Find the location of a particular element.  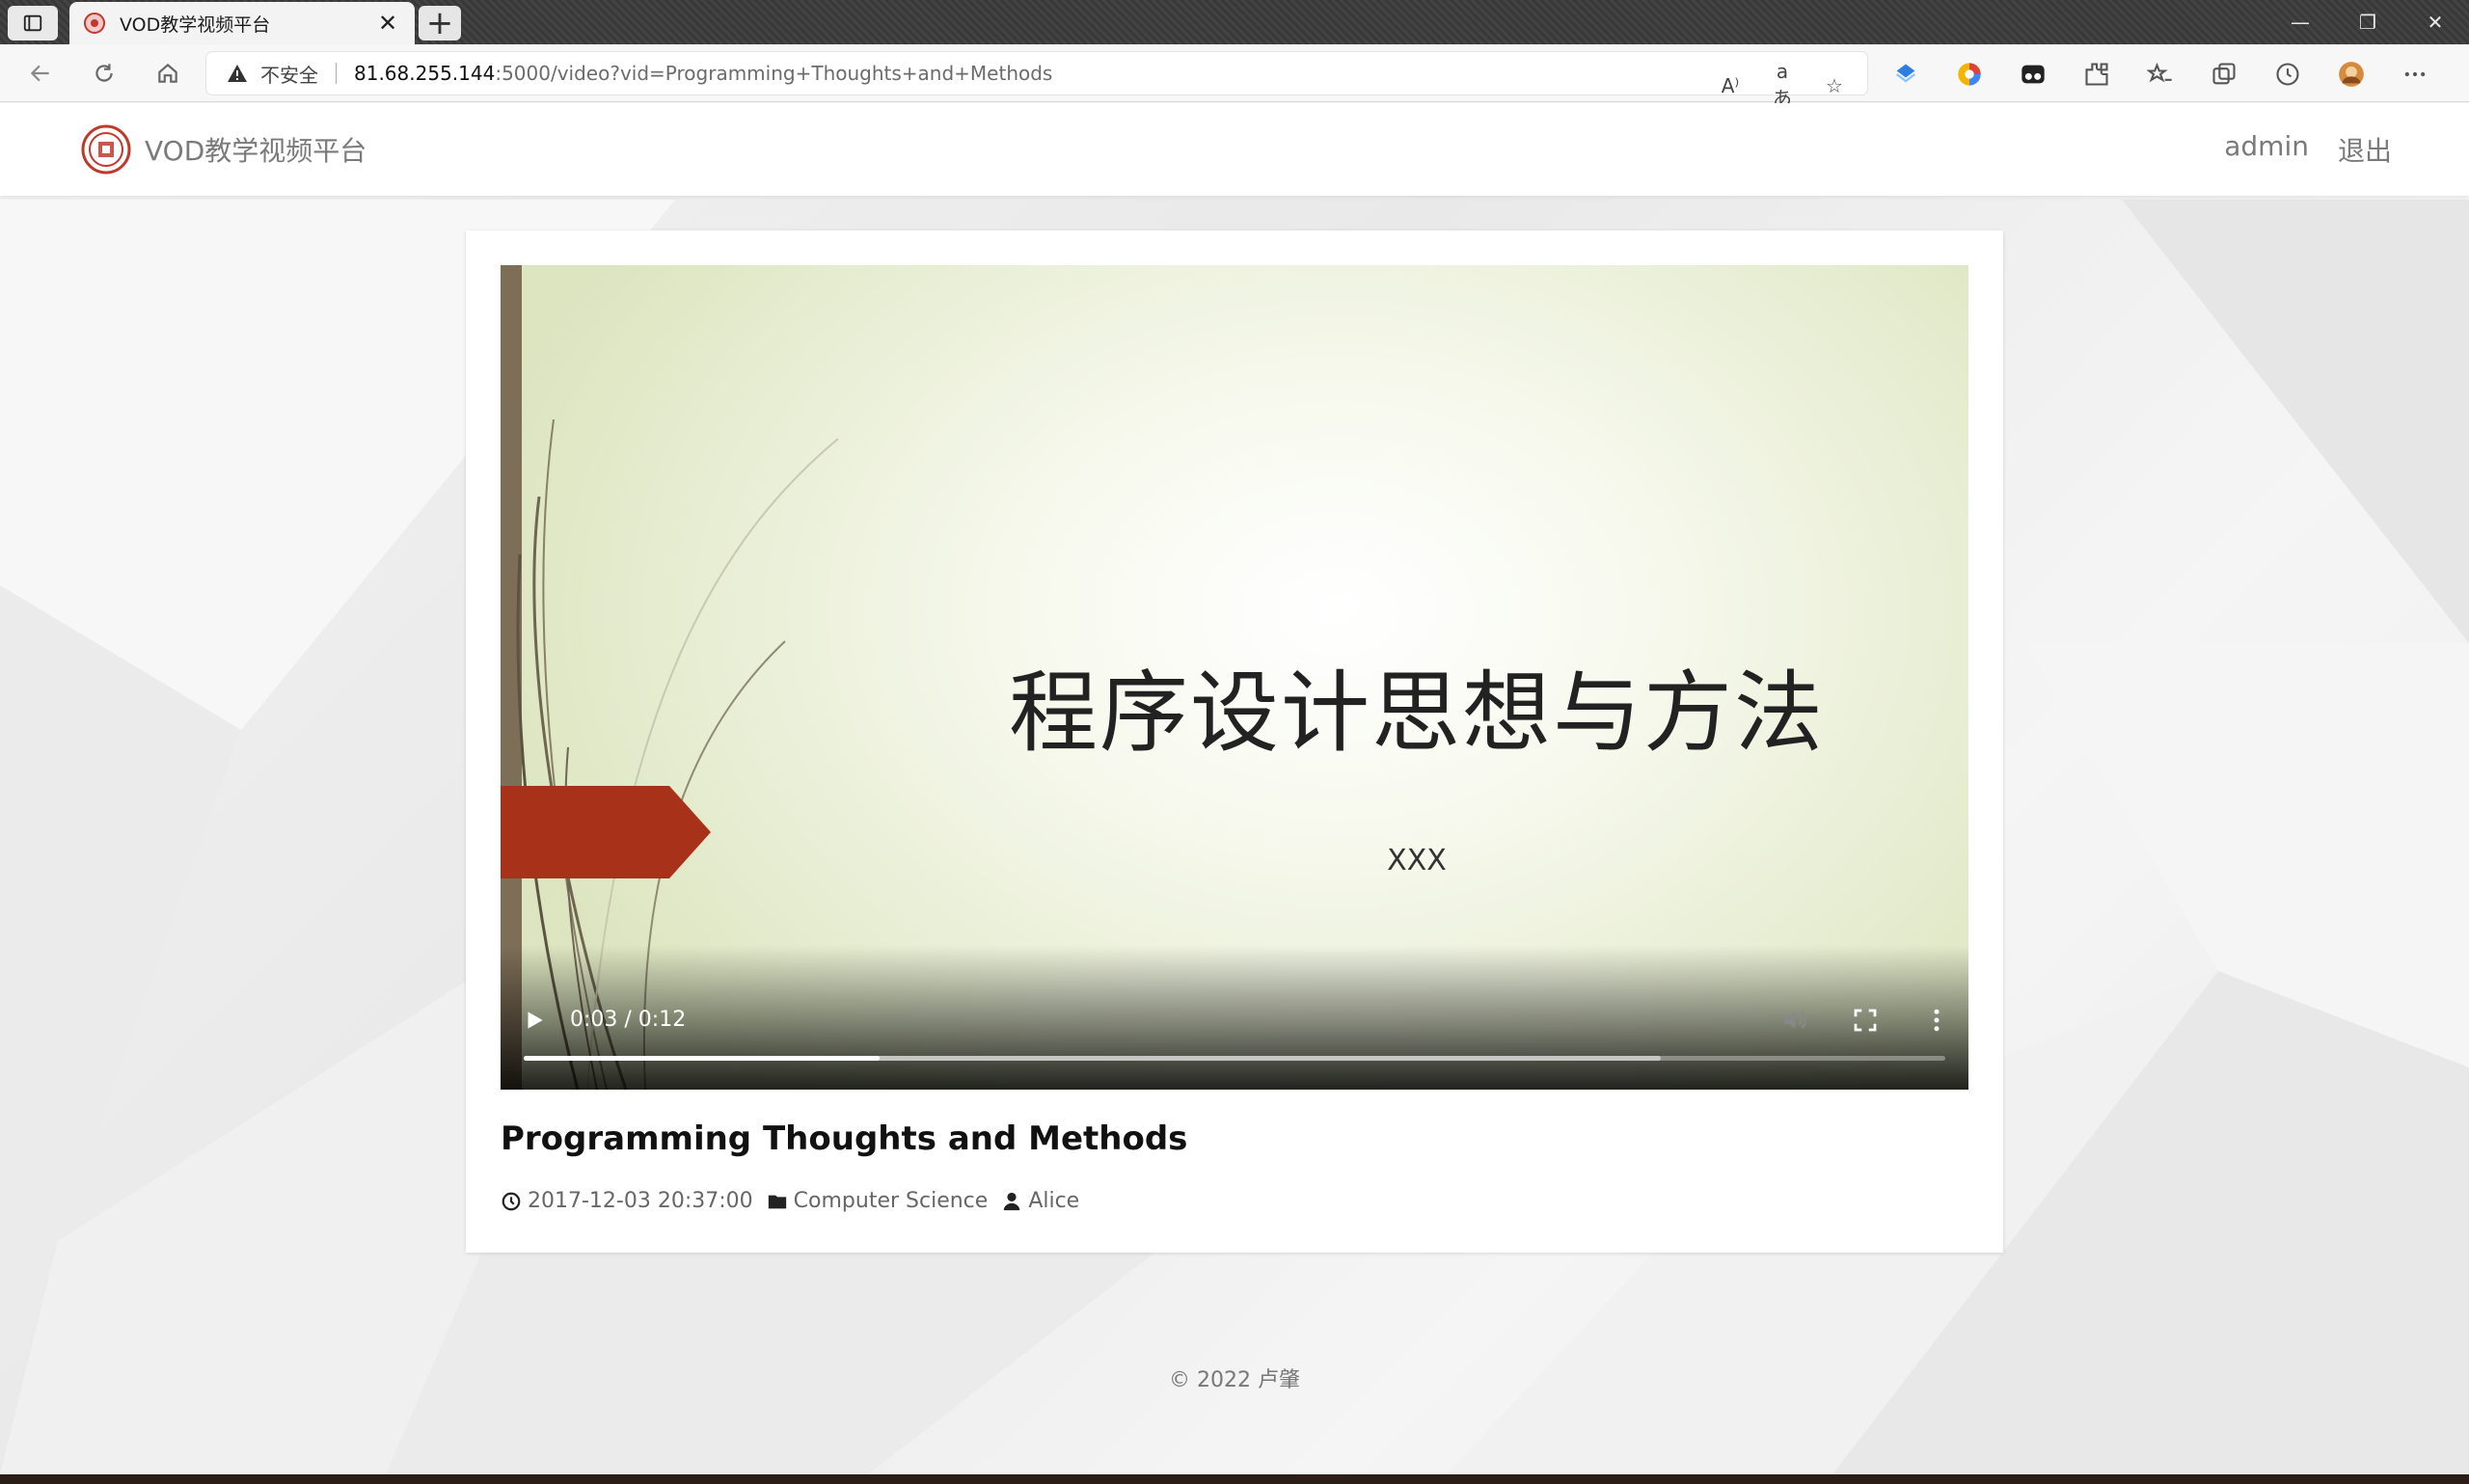

video-progress-bar is located at coordinates (1234, 1058).